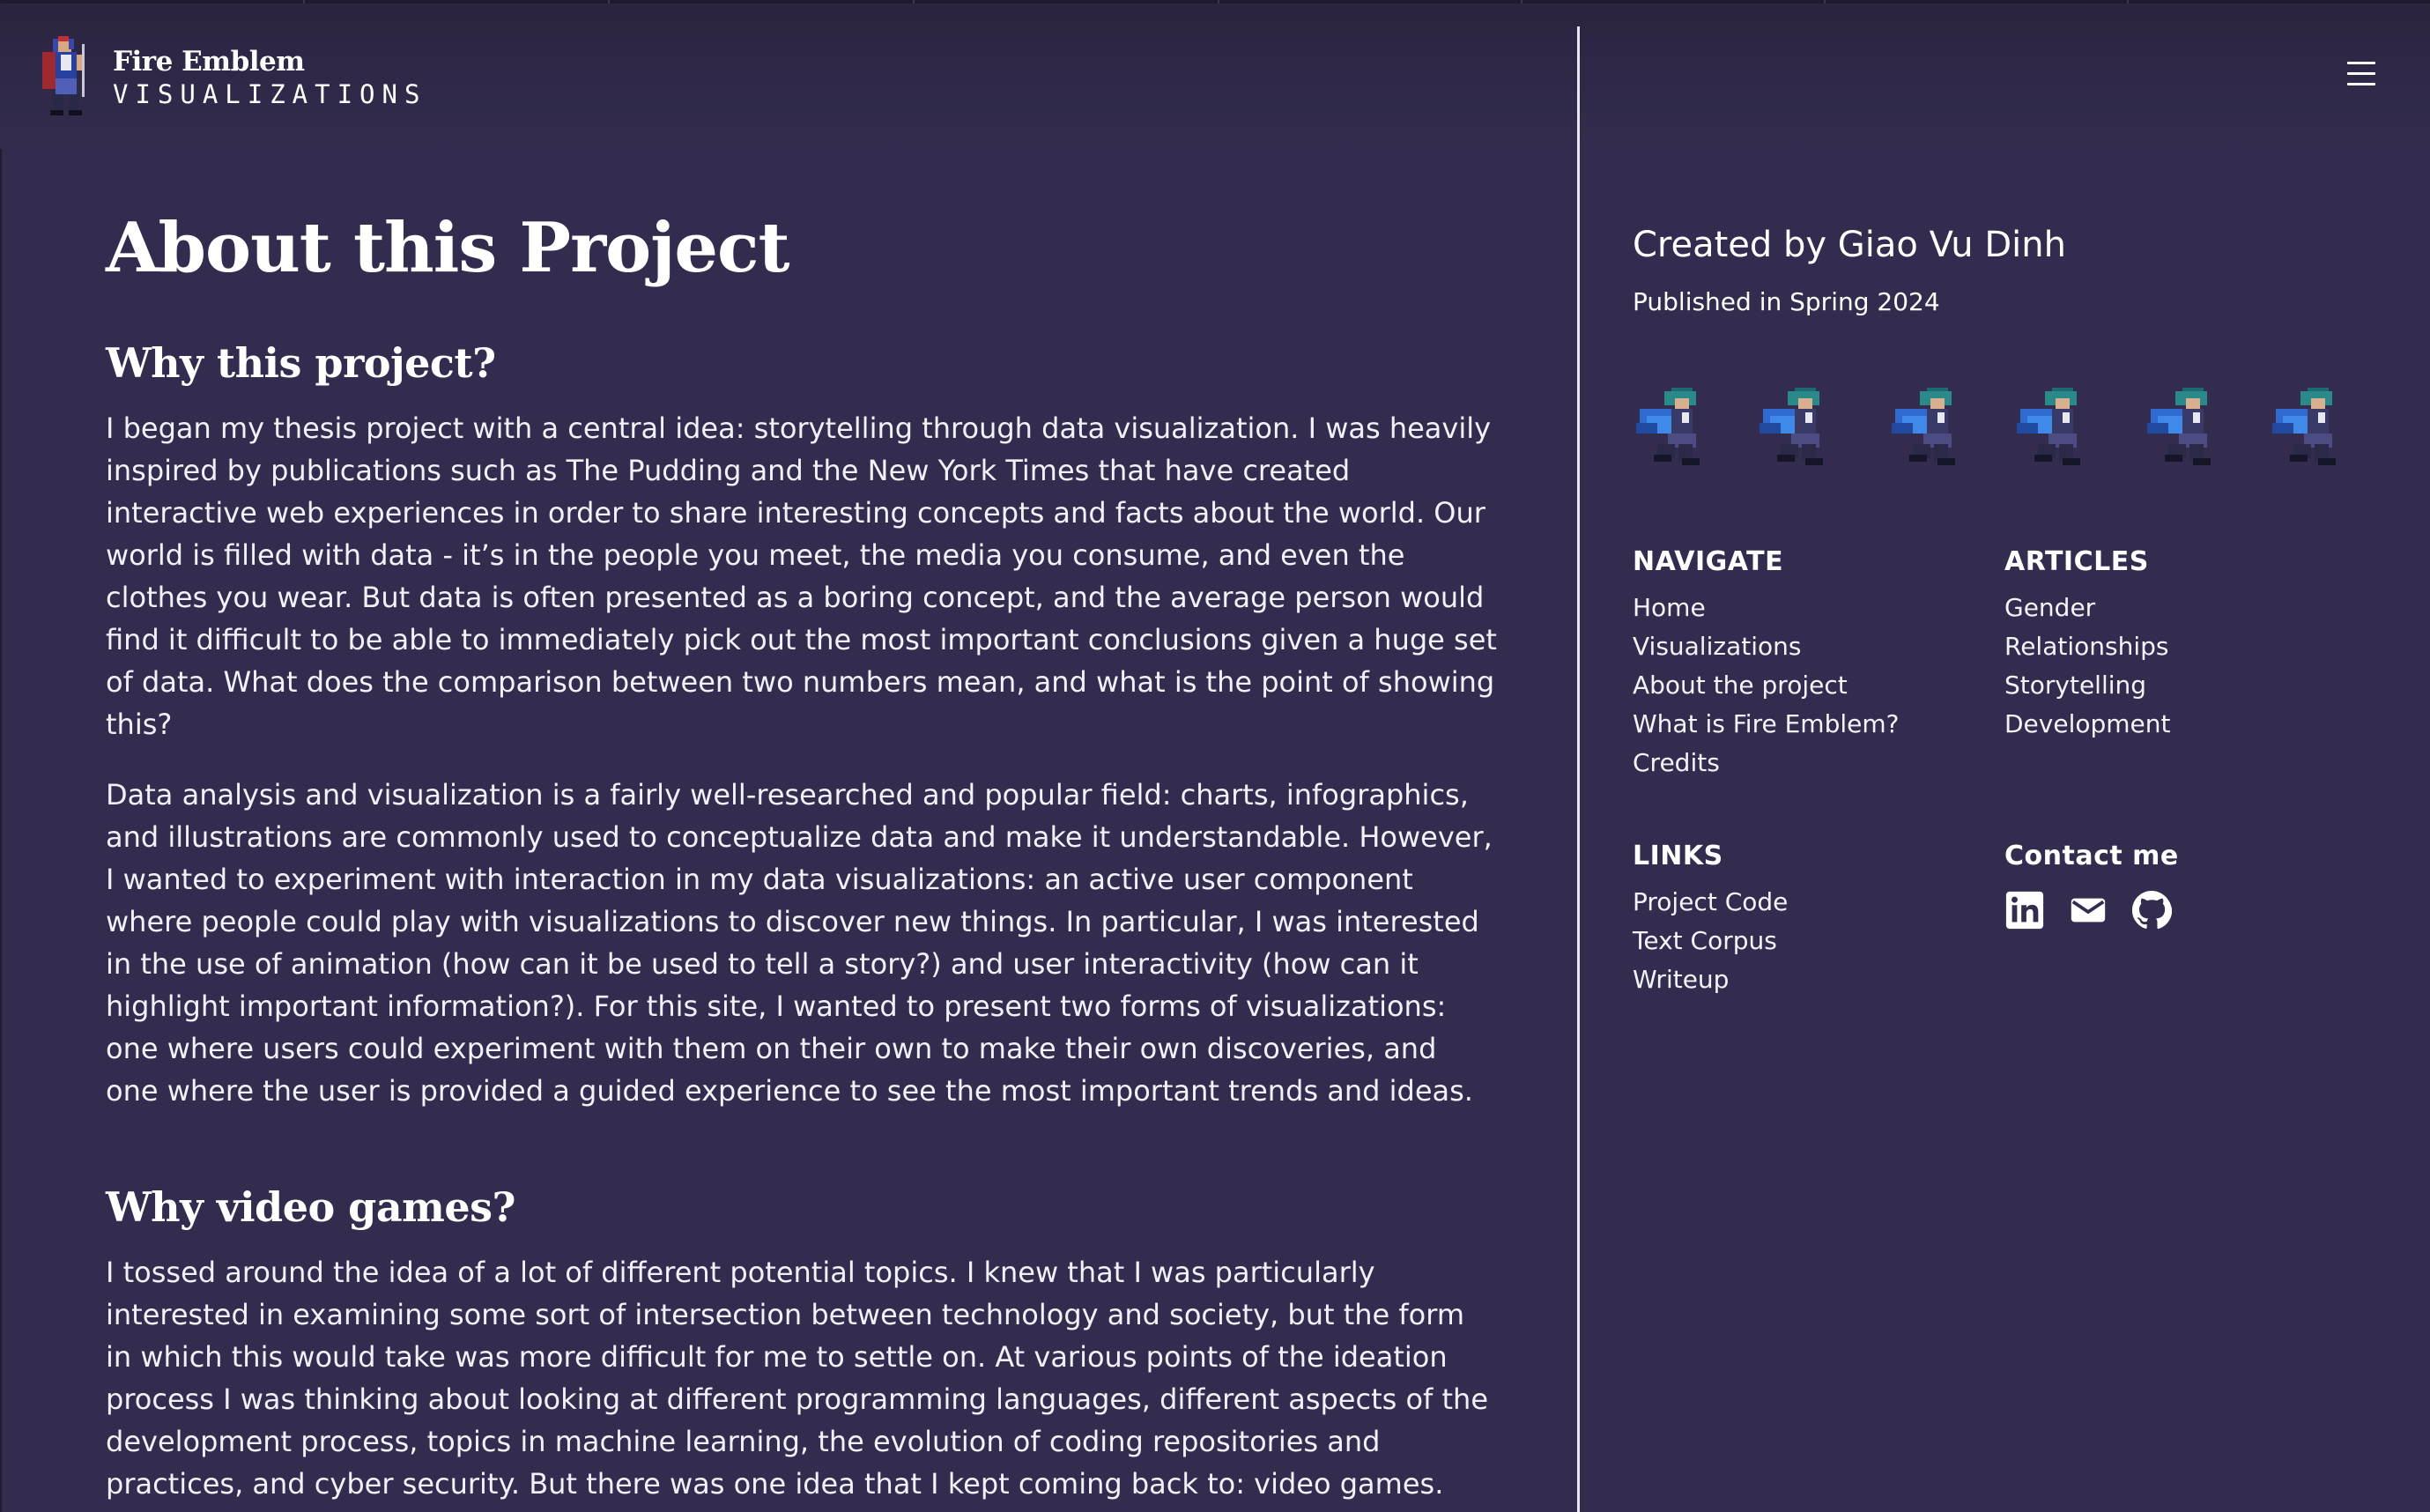  I want to click on window-left-edge, so click(1, 756).